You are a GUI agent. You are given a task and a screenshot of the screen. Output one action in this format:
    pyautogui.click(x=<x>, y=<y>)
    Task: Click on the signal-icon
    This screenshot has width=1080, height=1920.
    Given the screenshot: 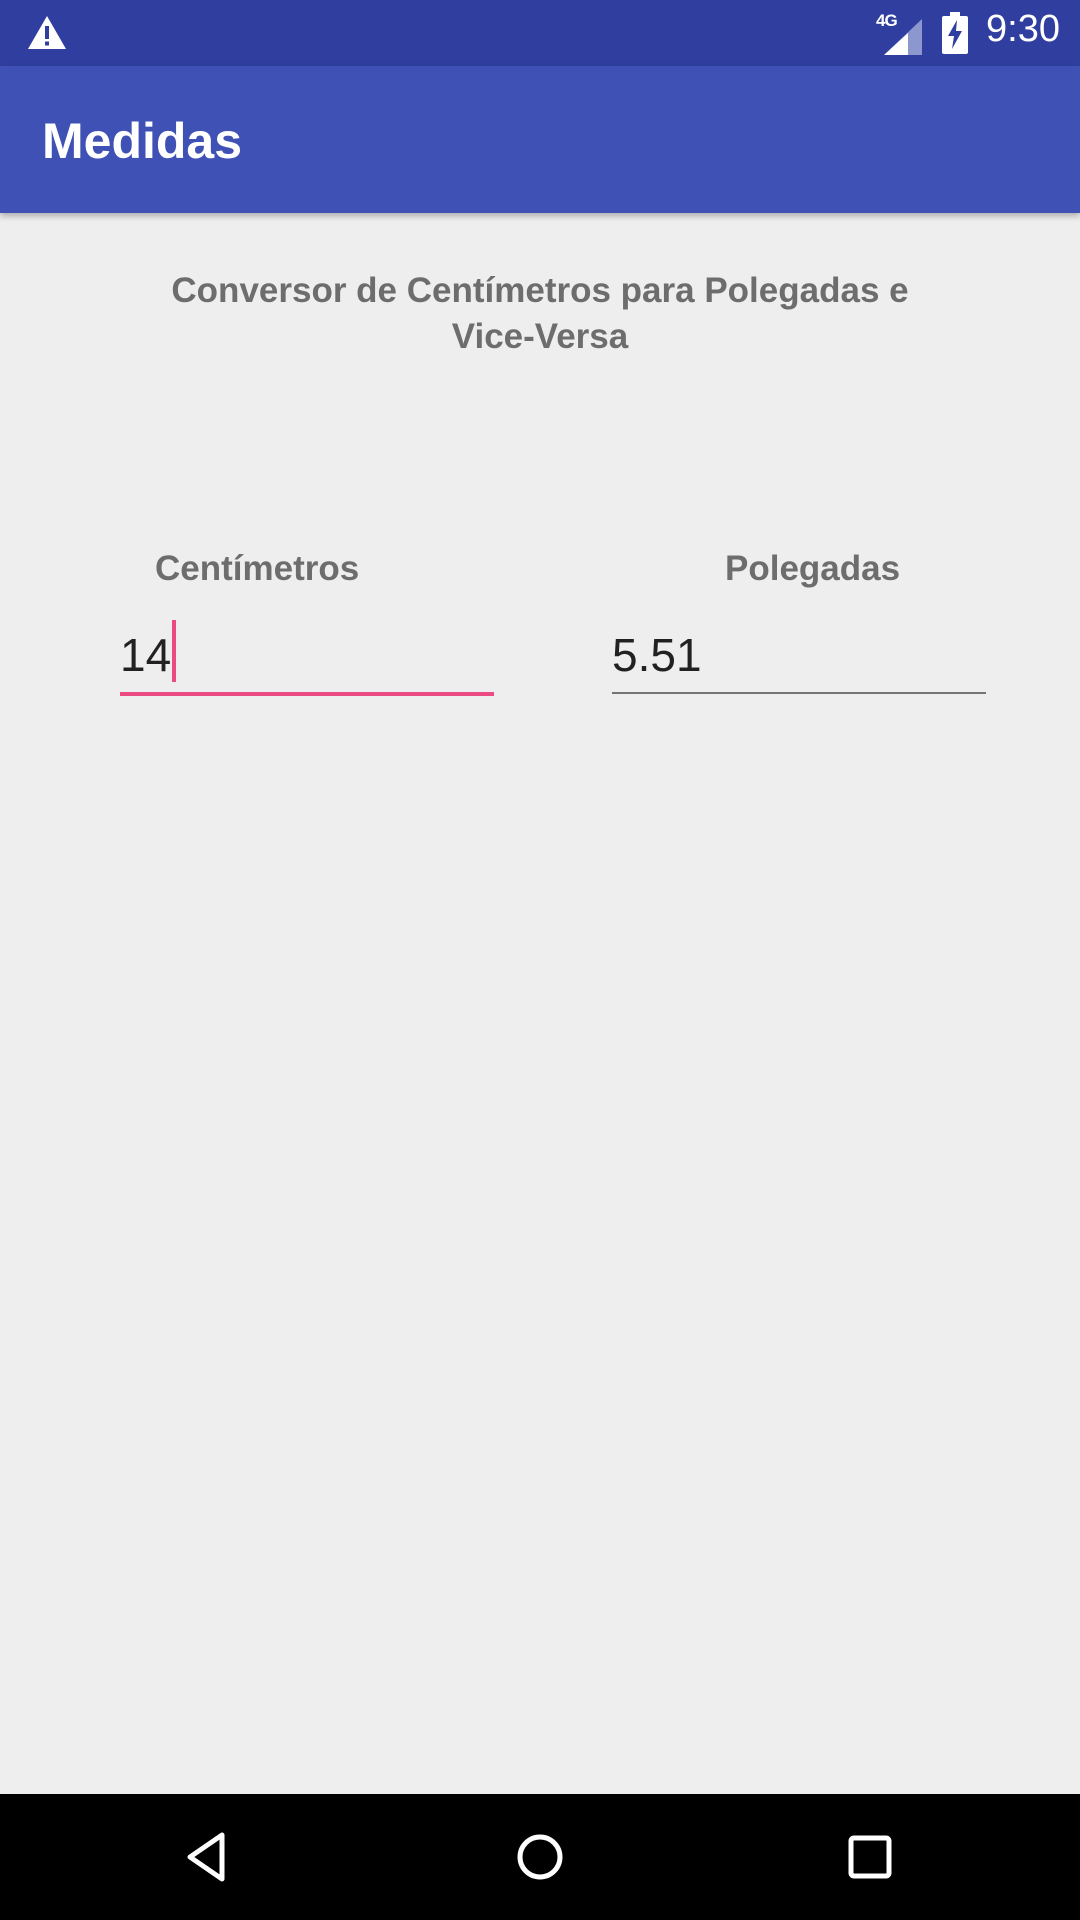 What is the action you would take?
    pyautogui.click(x=903, y=37)
    